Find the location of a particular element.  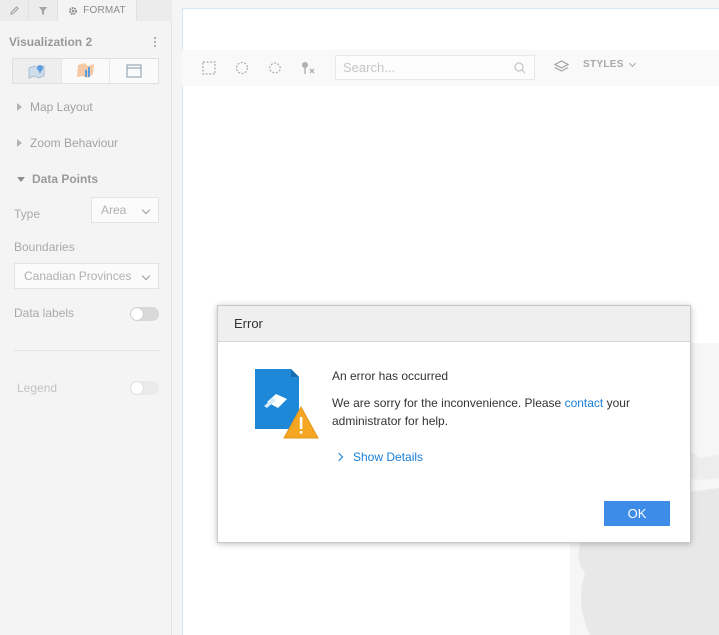

show-details-toggle: Show Details is located at coordinates (379, 457).